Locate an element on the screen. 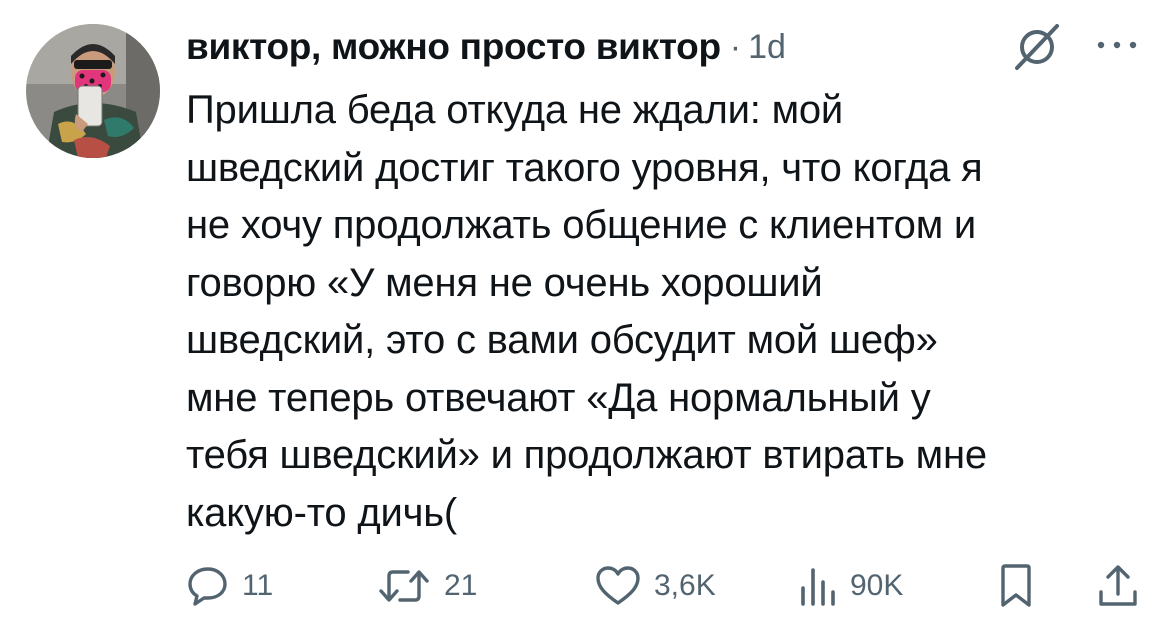  action-bar: 11 21 3,6K 90K is located at coordinates (585, 586).